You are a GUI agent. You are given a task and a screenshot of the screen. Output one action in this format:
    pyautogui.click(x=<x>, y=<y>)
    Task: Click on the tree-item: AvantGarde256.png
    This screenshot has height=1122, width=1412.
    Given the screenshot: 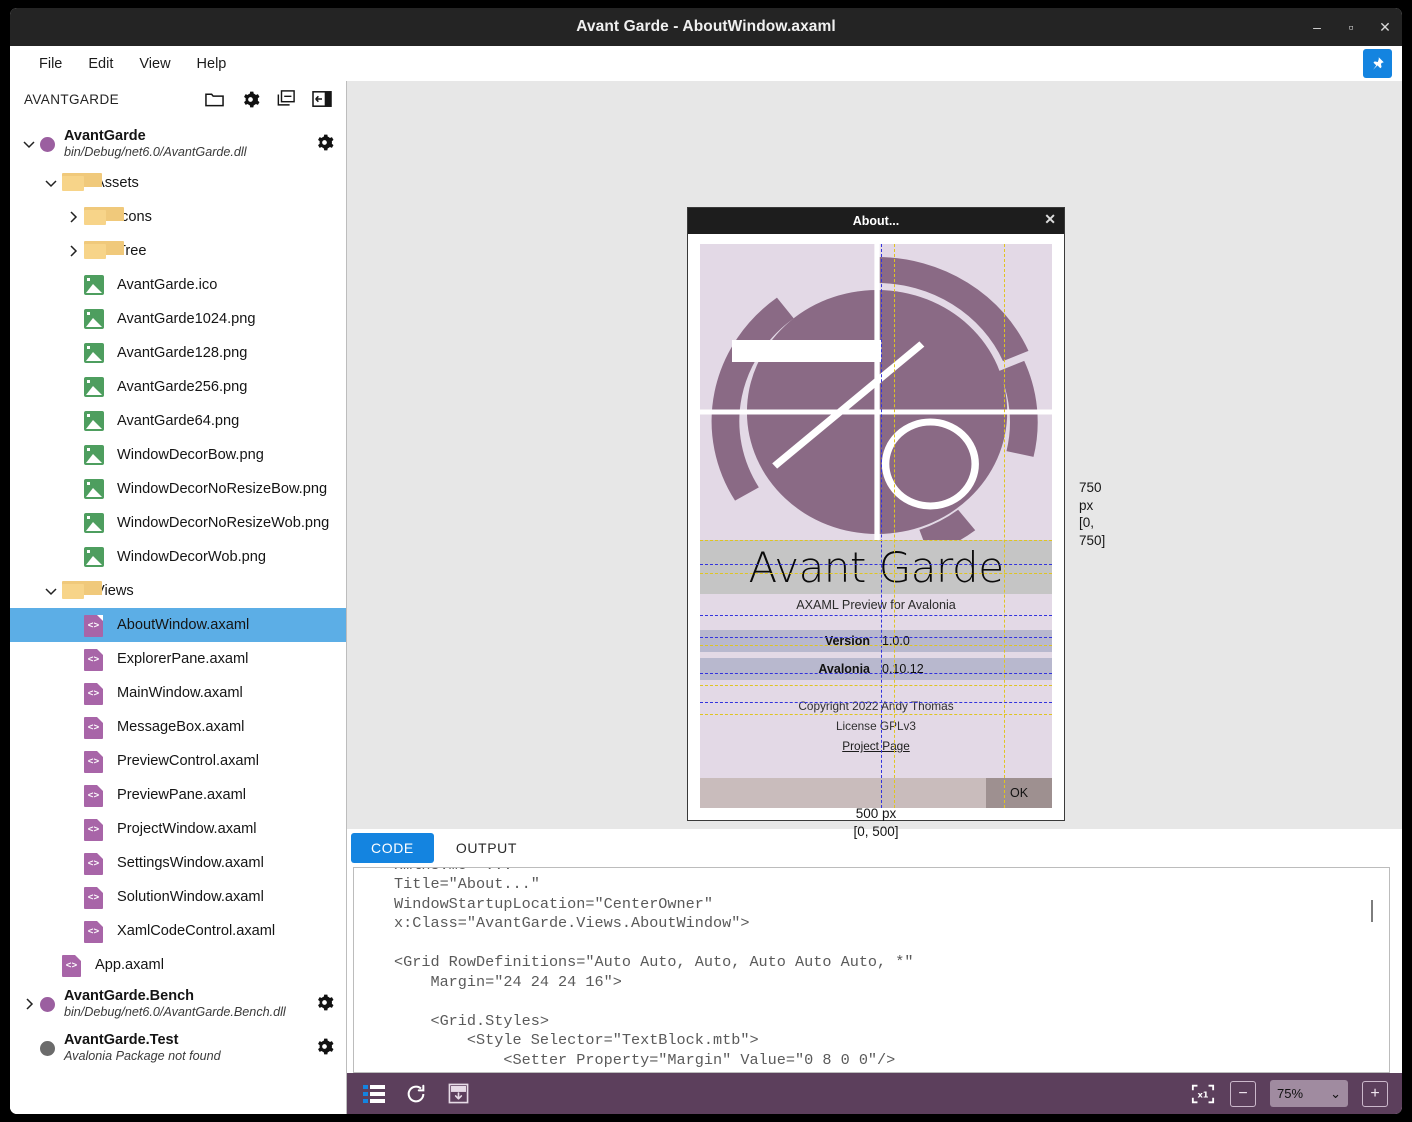 What is the action you would take?
    pyautogui.click(x=178, y=387)
    